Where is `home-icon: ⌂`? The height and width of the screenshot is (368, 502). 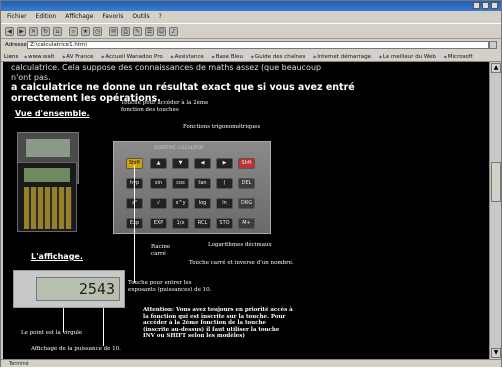 home-icon: ⌂ is located at coordinates (57, 31).